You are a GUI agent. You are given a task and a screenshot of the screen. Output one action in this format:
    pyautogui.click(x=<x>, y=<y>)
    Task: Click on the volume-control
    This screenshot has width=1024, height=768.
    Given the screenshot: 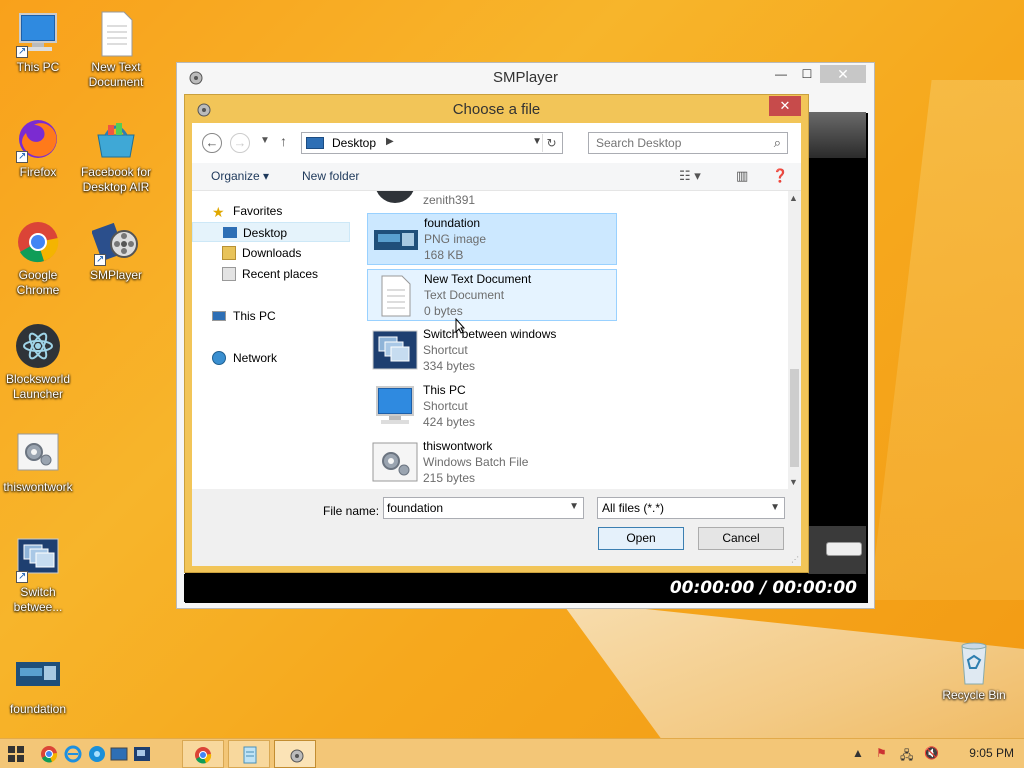 What is the action you would take?
    pyautogui.click(x=837, y=550)
    